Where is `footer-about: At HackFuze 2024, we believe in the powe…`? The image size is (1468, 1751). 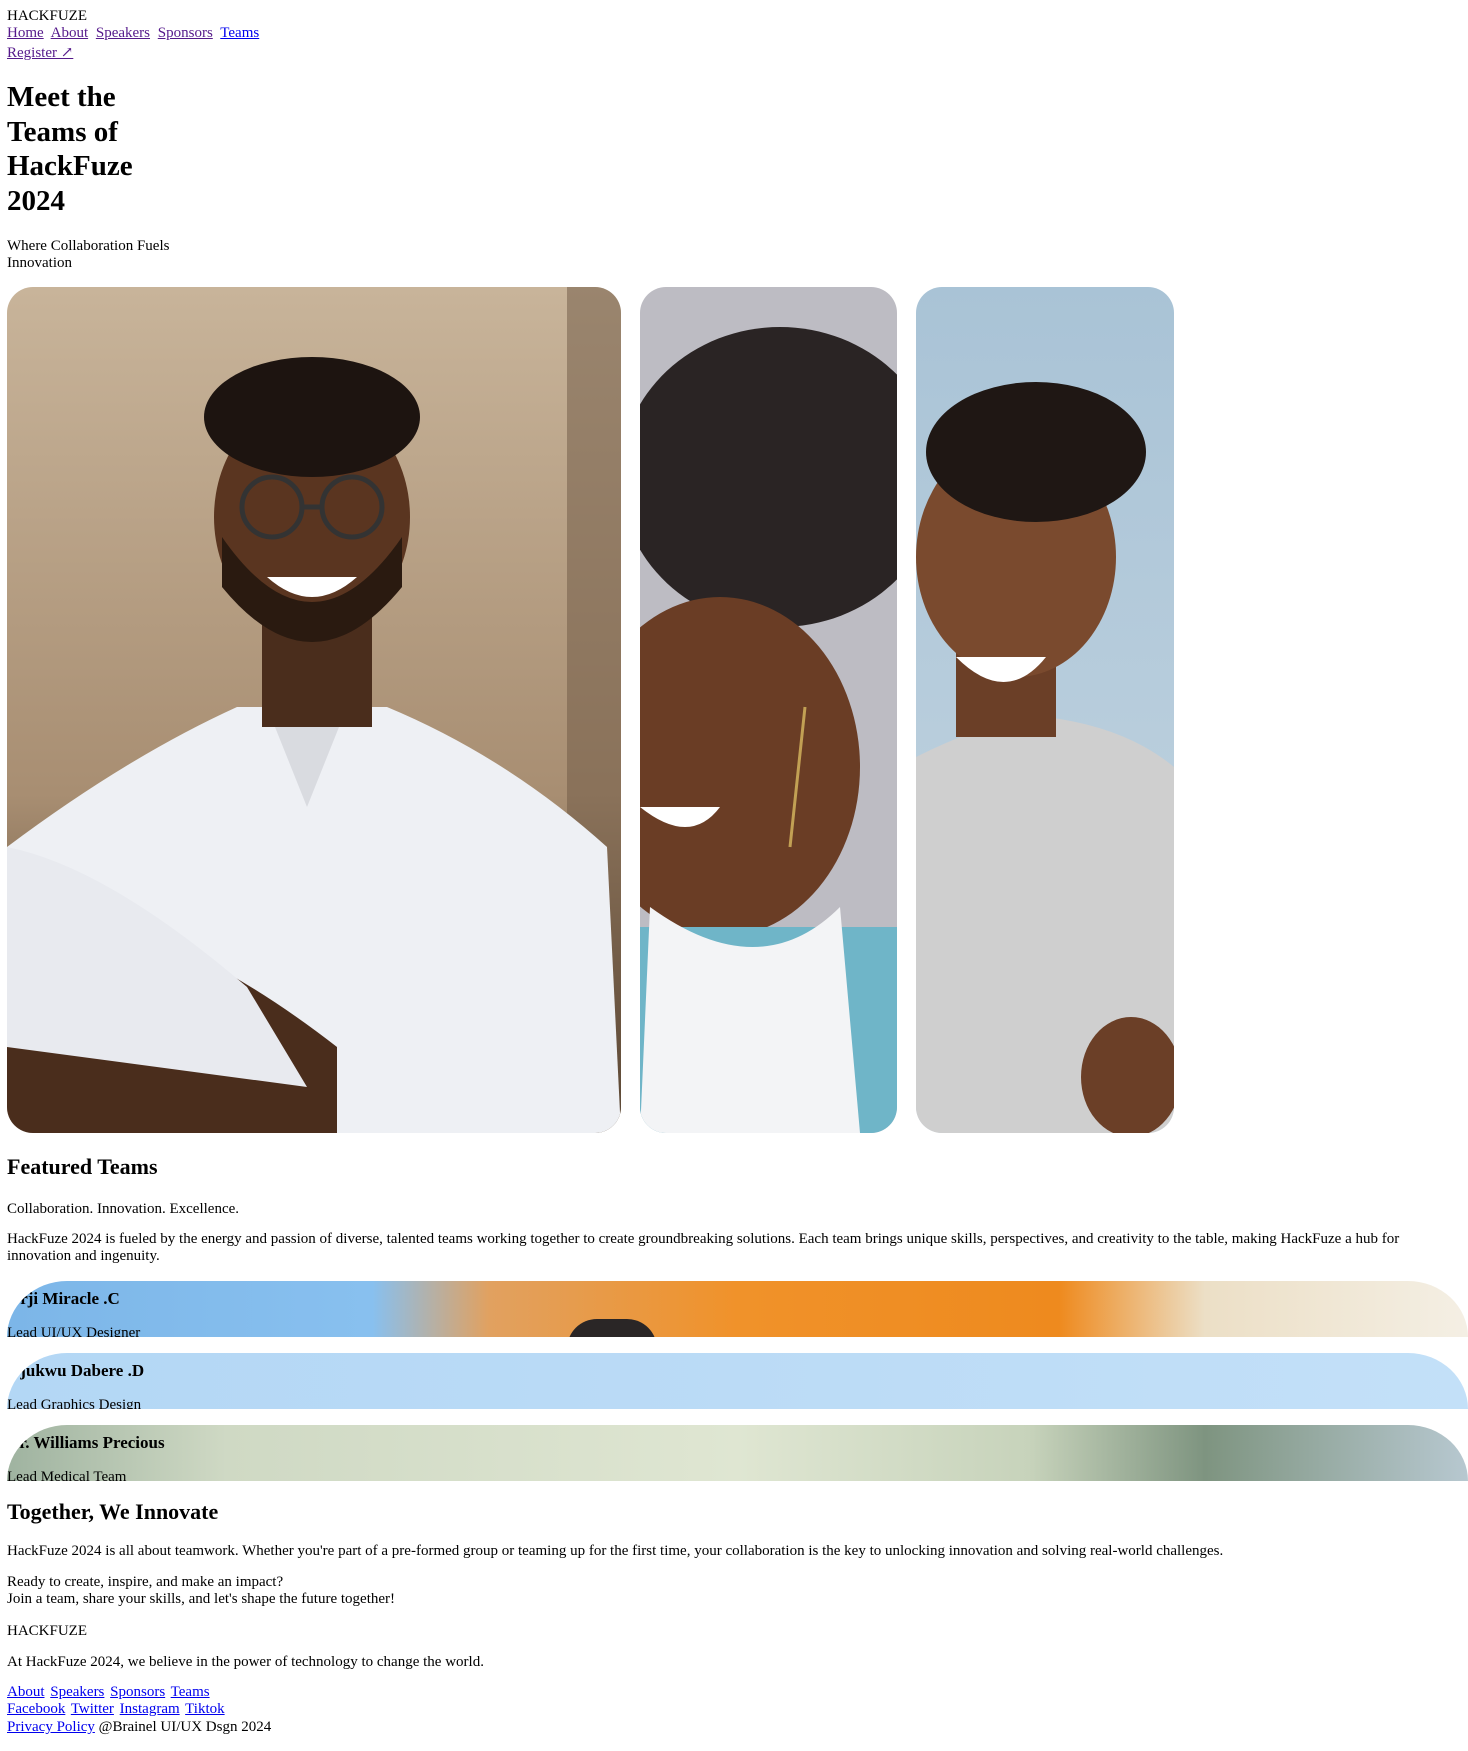
footer-about: At HackFuze 2024, we believe in the powe… is located at coordinates (245, 1662).